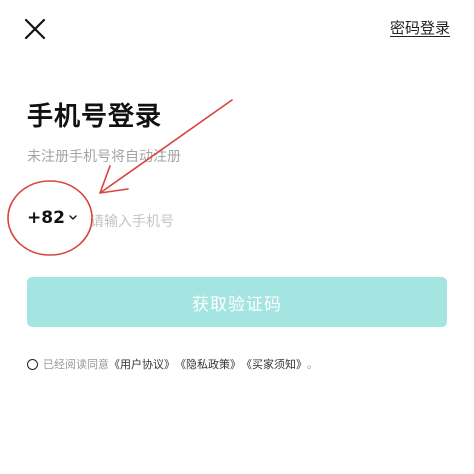  What do you see at coordinates (312, 364) in the screenshot?
I see `agreement-suffix: 。` at bounding box center [312, 364].